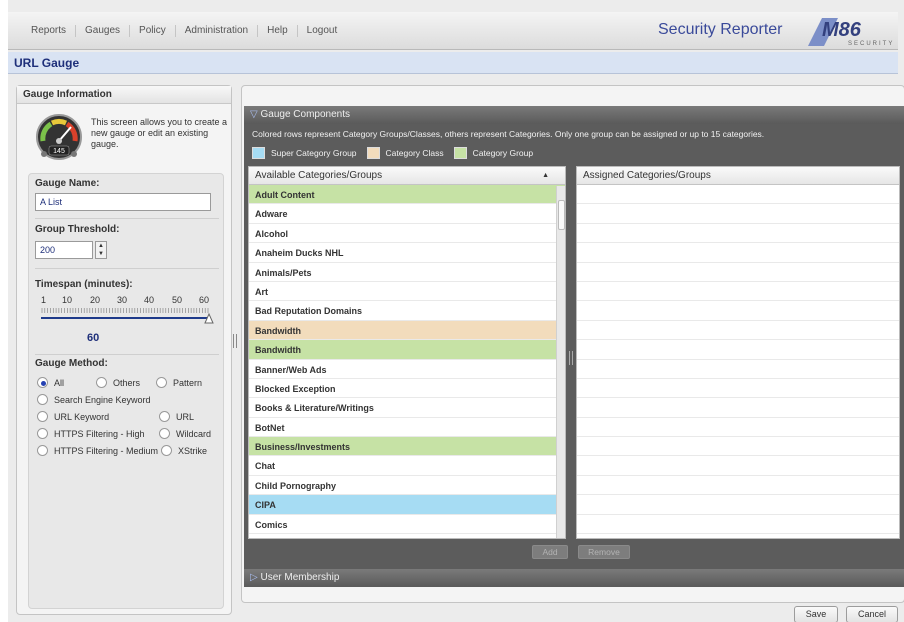 The height and width of the screenshot is (622, 904). Describe the element at coordinates (93, 338) in the screenshot. I see `timespan-value: 60` at that location.